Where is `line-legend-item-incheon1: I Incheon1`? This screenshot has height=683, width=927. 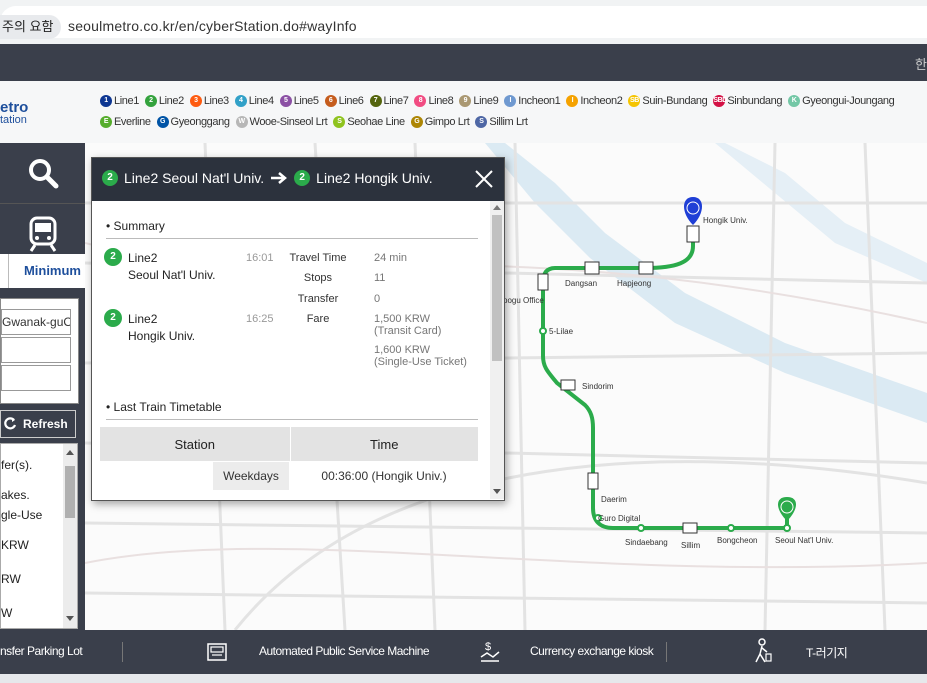
line-legend-item-incheon1: I Incheon1 is located at coordinates (532, 101).